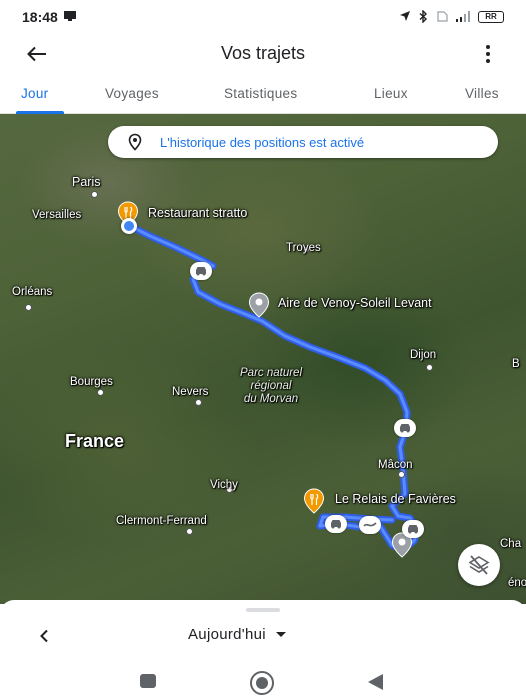 Image resolution: width=526 pixels, height=700 pixels. I want to click on location-pin-icon, so click(259, 306).